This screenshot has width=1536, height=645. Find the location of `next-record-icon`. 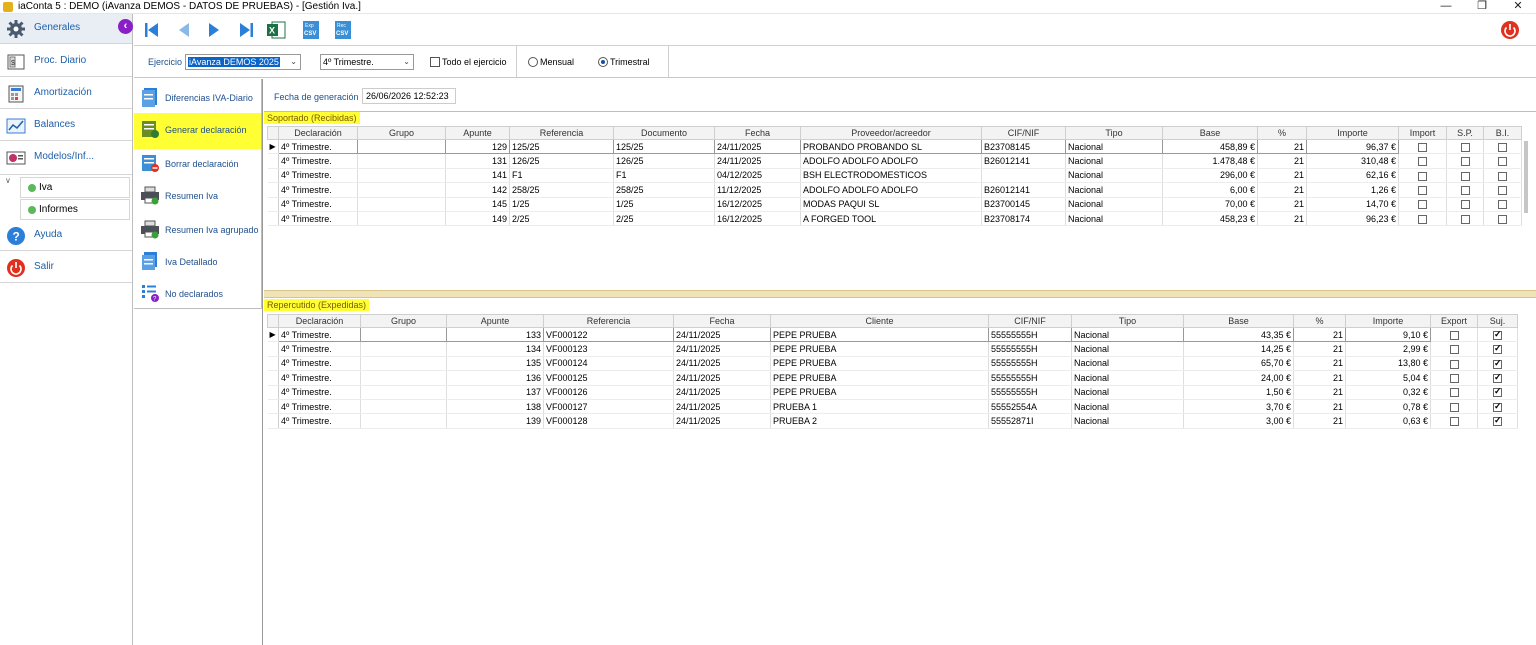

next-record-icon is located at coordinates (214, 30).